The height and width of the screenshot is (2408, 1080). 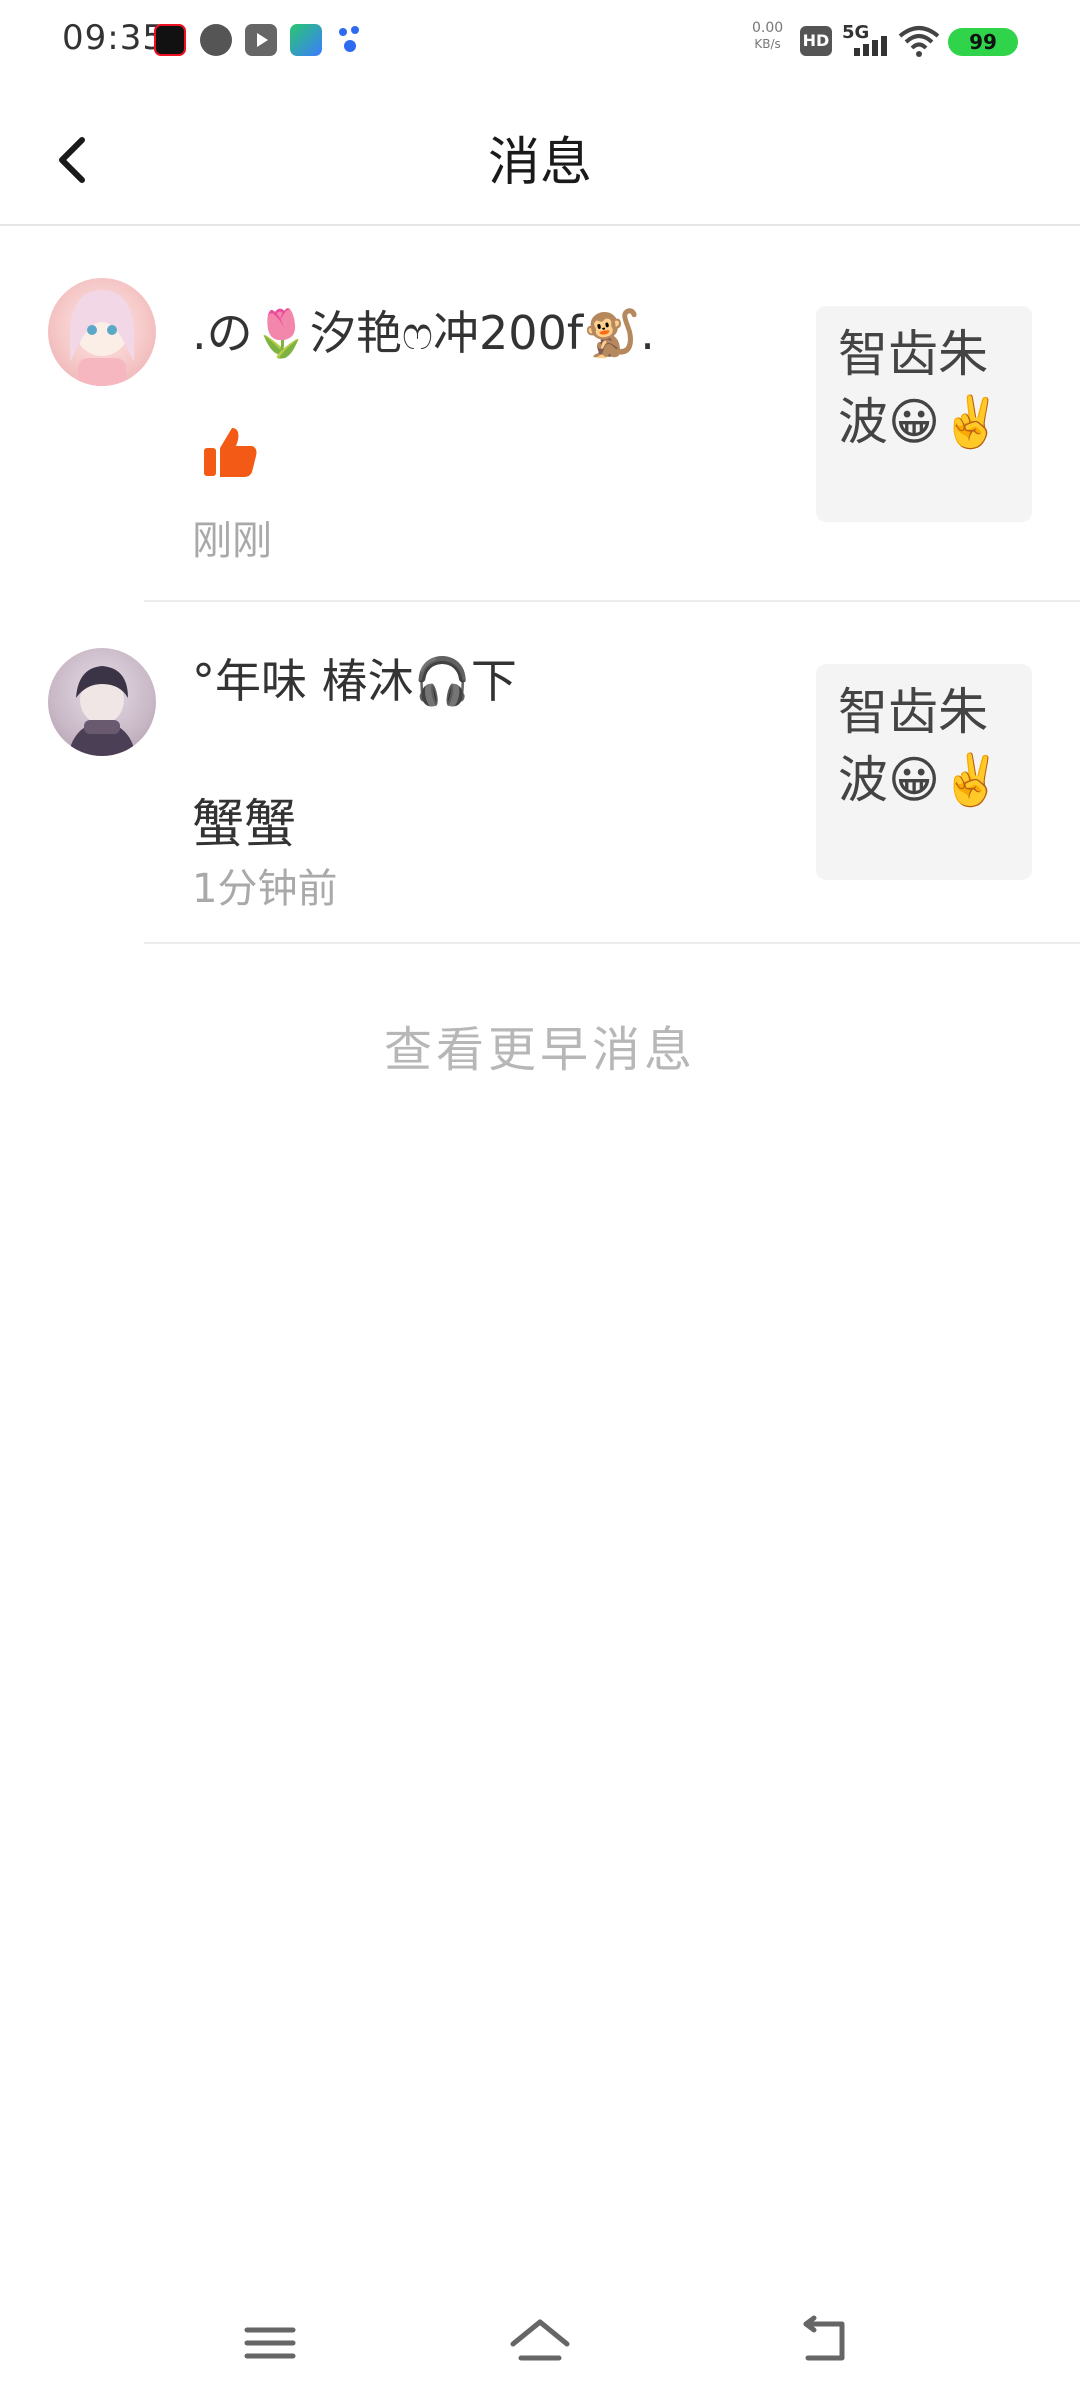 I want to click on home-button, so click(x=540, y=2343).